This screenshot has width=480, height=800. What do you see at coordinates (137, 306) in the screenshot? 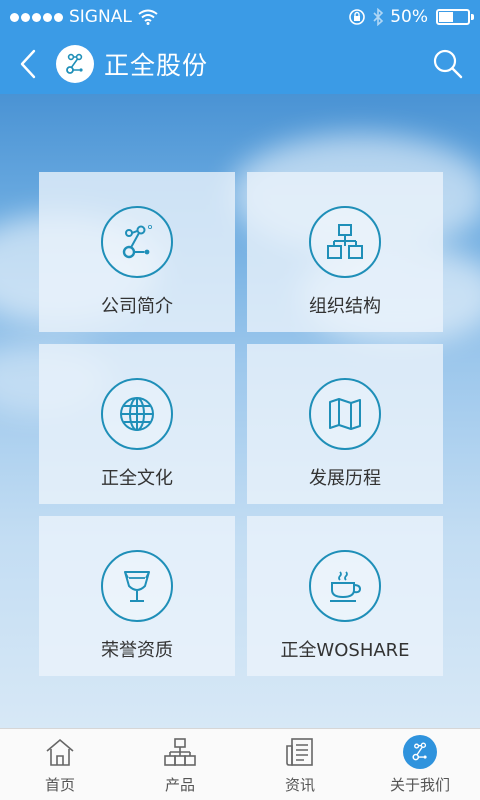
I see `tile-label: 公司简介` at bounding box center [137, 306].